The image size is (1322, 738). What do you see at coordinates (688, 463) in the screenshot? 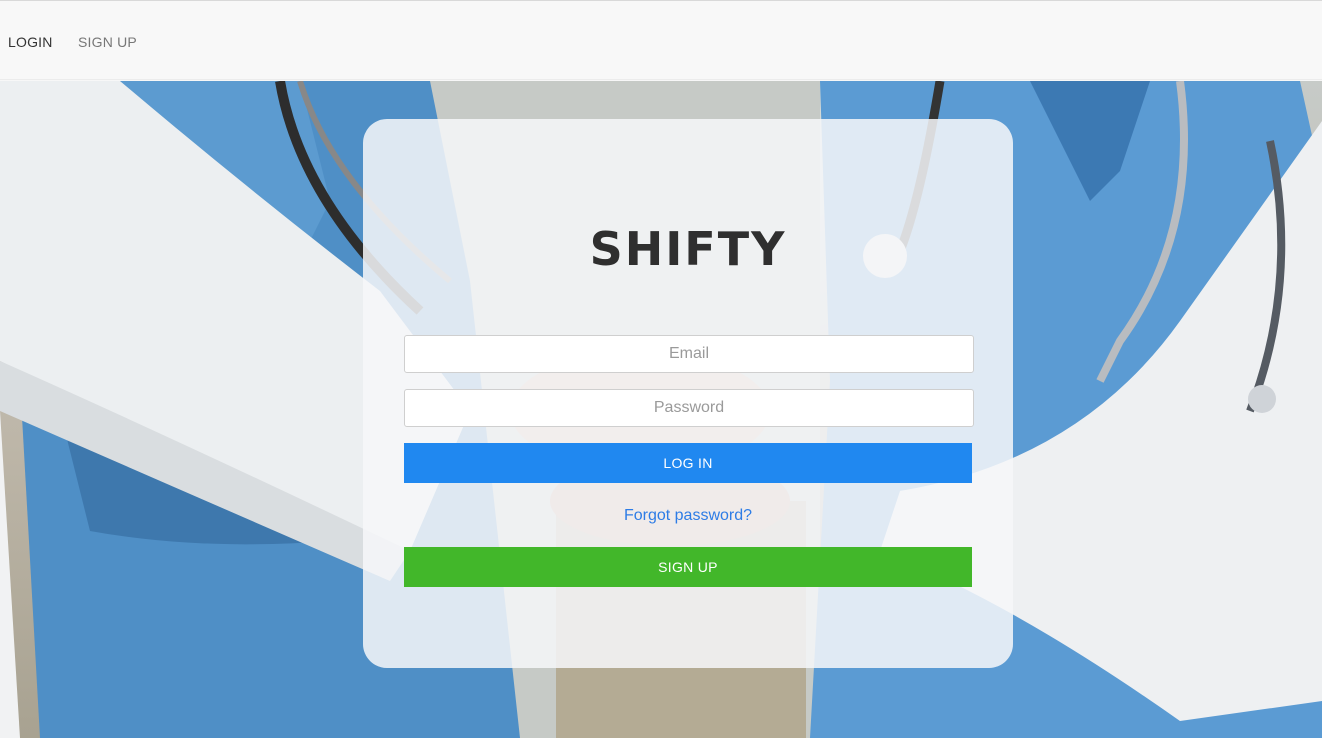
I see `login-button: LOG IN` at bounding box center [688, 463].